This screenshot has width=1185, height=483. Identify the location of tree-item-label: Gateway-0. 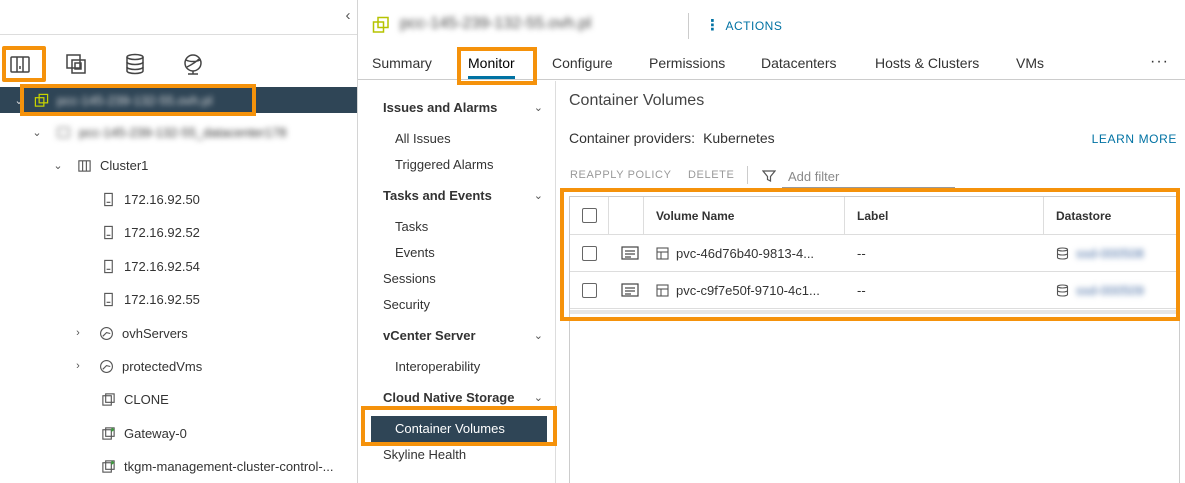
(155, 433).